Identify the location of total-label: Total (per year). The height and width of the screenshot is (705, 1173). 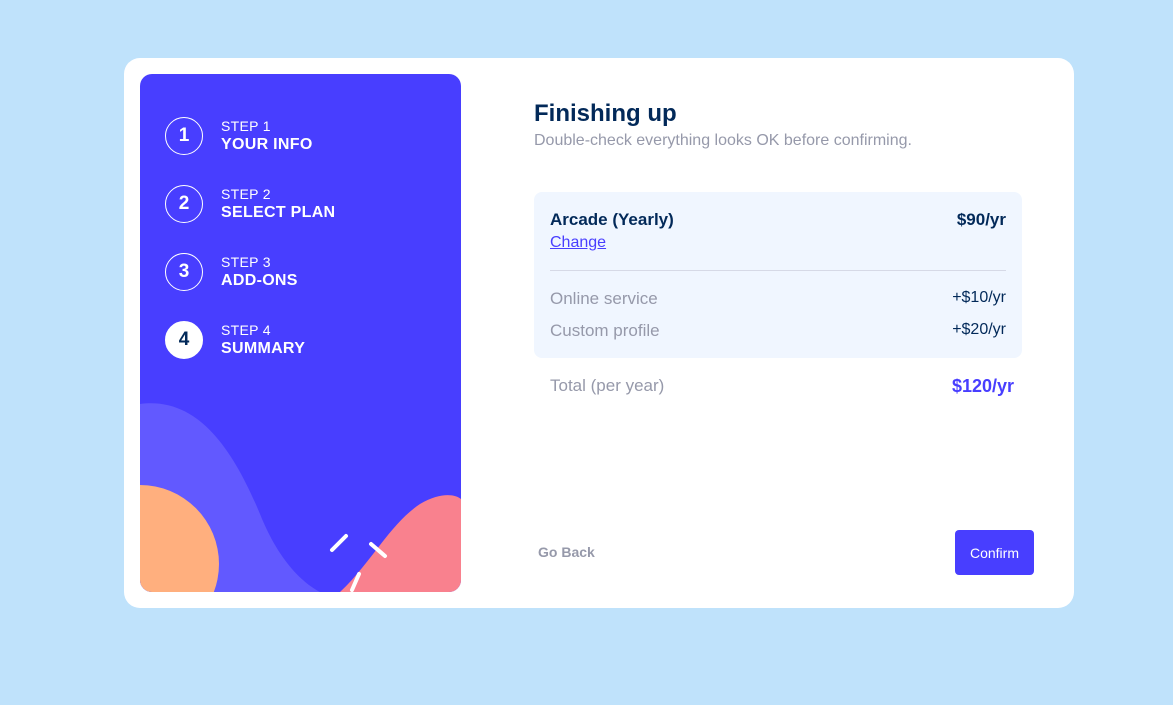
(607, 385).